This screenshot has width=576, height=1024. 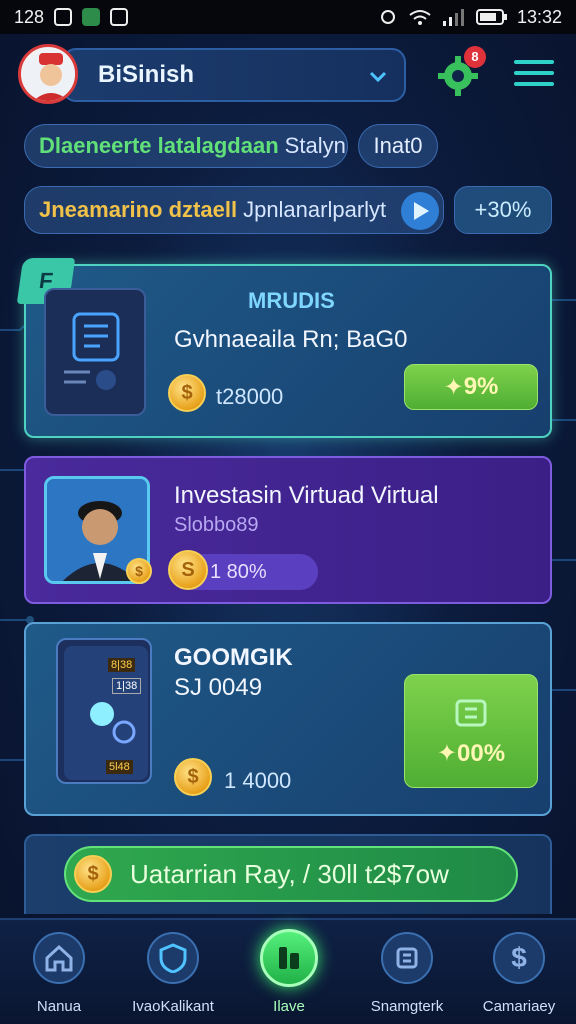 What do you see at coordinates (491, 17) in the screenshot?
I see `battery-icon` at bounding box center [491, 17].